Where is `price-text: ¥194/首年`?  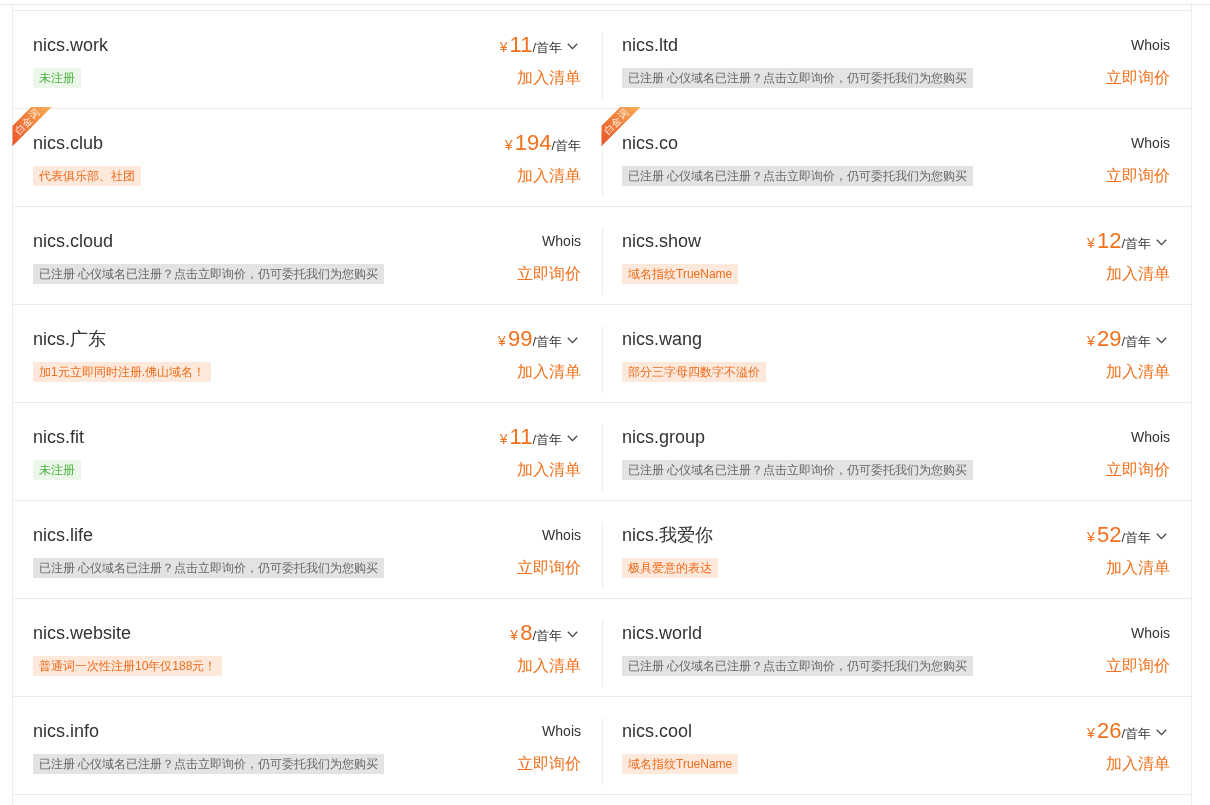
price-text: ¥194/首年 is located at coordinates (542, 143).